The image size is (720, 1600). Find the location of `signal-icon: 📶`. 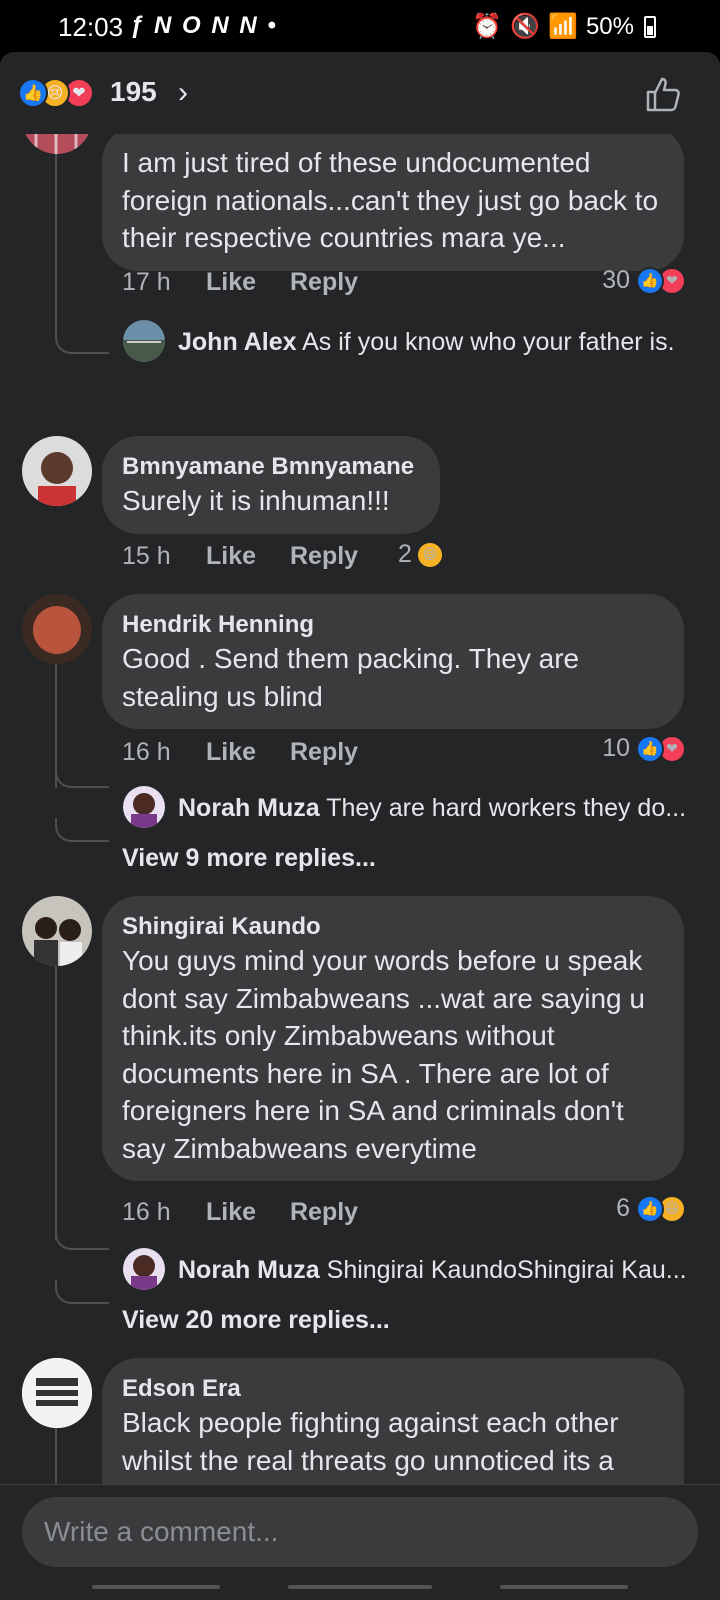

signal-icon: 📶 is located at coordinates (563, 26).